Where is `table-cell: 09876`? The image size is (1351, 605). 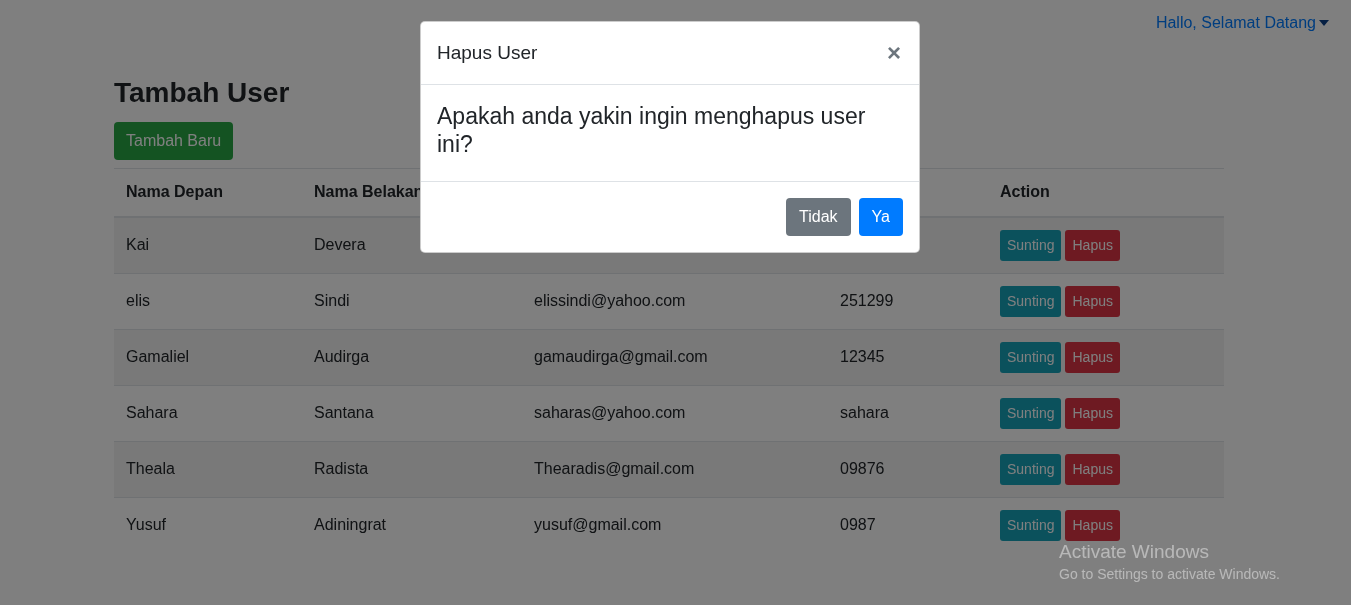 table-cell: 09876 is located at coordinates (862, 469).